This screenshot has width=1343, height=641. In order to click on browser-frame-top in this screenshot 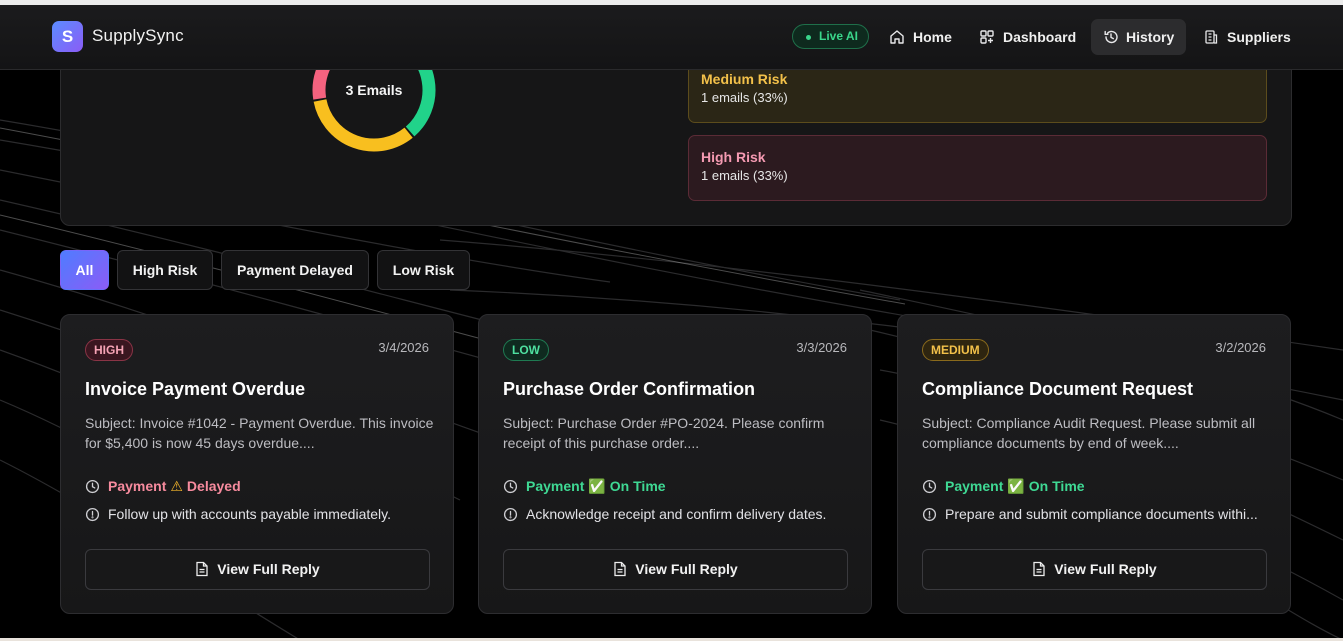, I will do `click(671, 2)`.